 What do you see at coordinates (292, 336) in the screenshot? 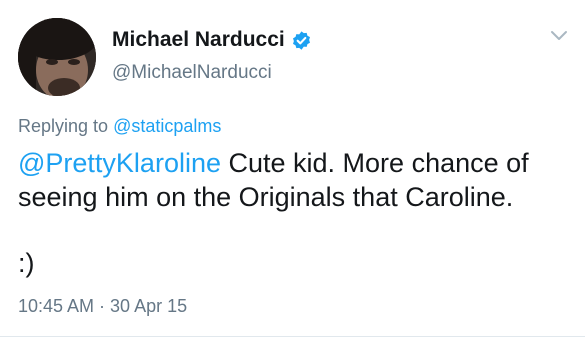
I see `divider` at bounding box center [292, 336].